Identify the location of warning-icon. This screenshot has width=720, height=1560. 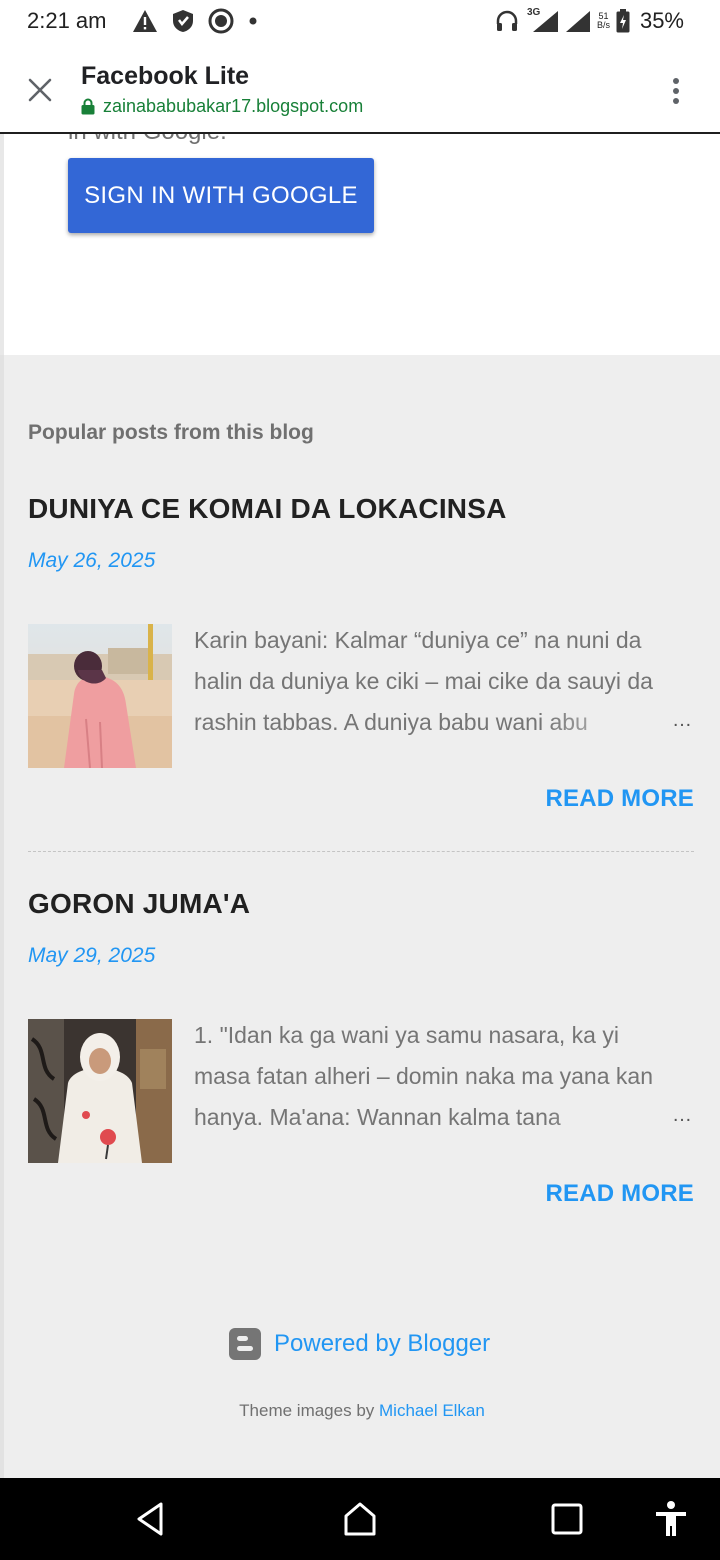
(145, 21).